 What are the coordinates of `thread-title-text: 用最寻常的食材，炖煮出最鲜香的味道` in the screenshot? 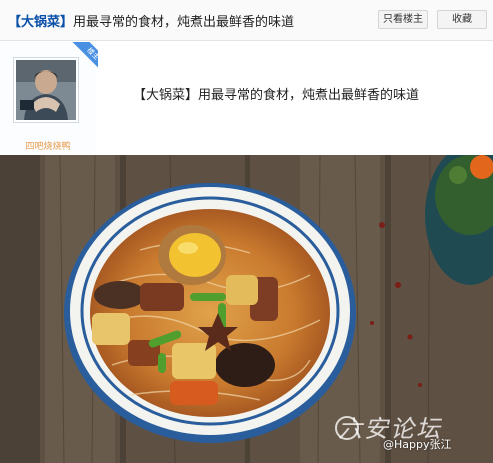 It's located at (184, 22).